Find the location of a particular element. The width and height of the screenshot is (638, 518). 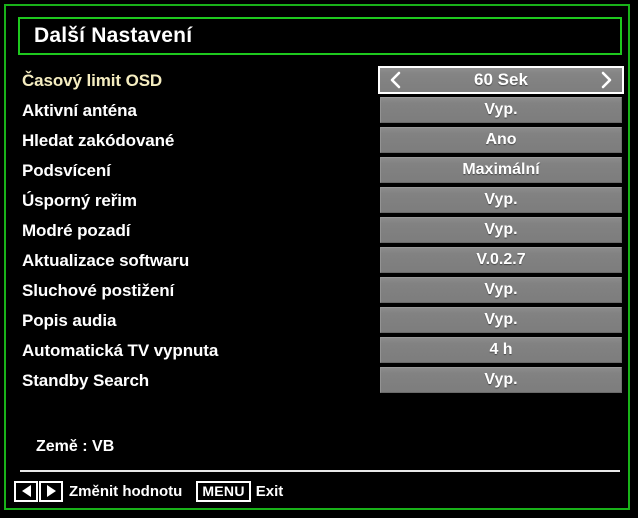

exit-hint: Exit is located at coordinates (269, 491).